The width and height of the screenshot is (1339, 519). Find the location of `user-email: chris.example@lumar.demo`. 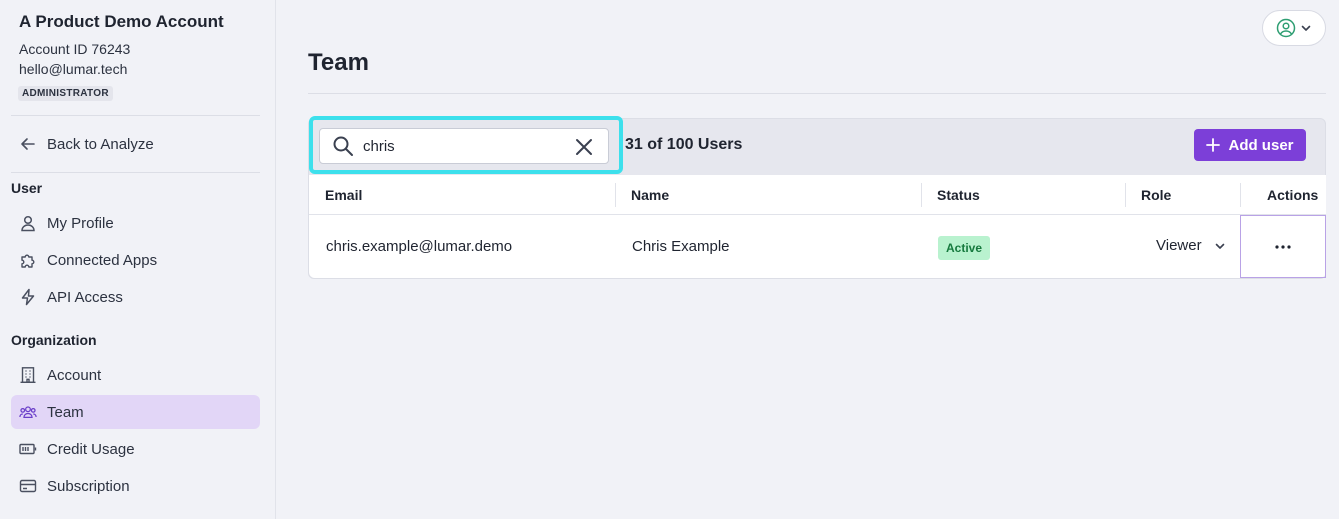

user-email: chris.example@lumar.demo is located at coordinates (419, 246).